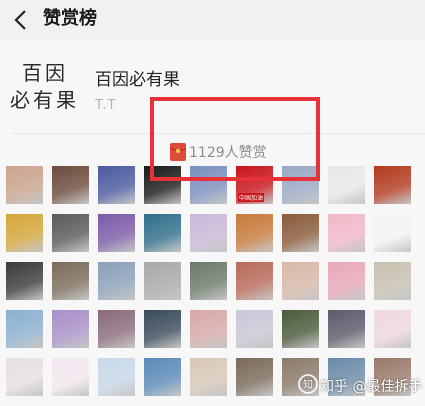  Describe the element at coordinates (371, 387) in the screenshot. I see `watermark-text: 知乎 @最佳拆手` at that location.